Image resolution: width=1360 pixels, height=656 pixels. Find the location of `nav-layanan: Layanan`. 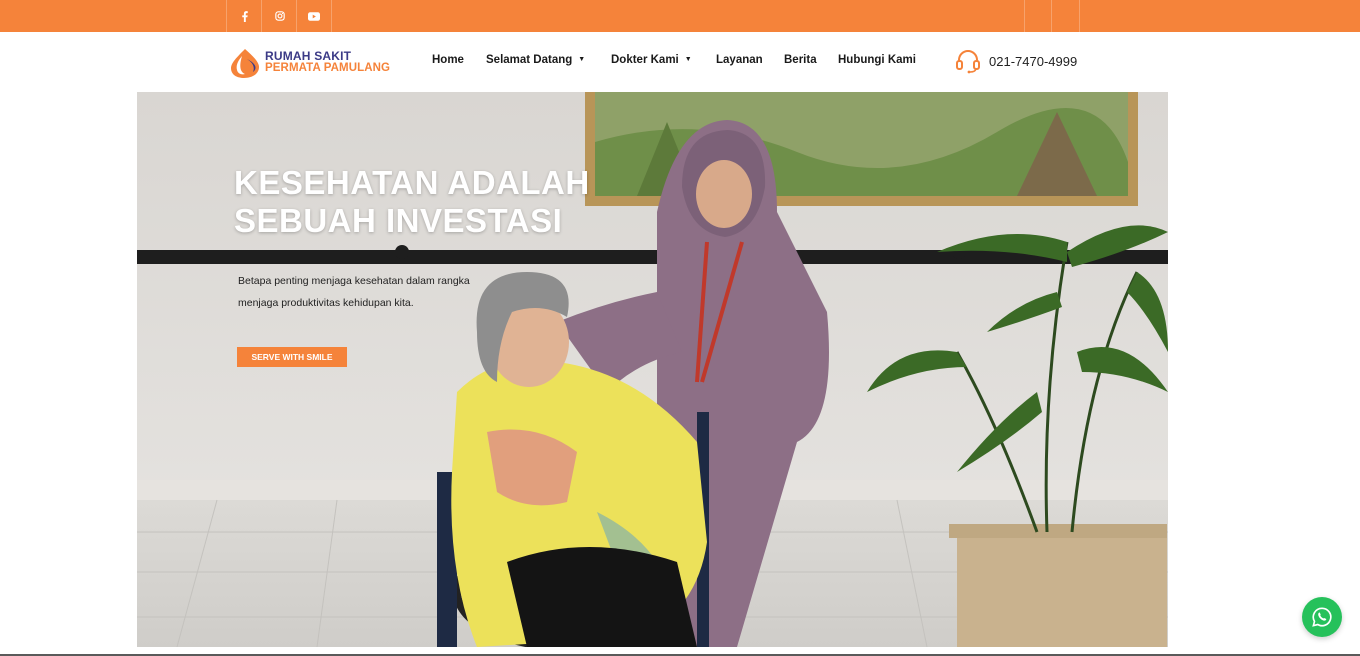

nav-layanan: Layanan is located at coordinates (739, 60).